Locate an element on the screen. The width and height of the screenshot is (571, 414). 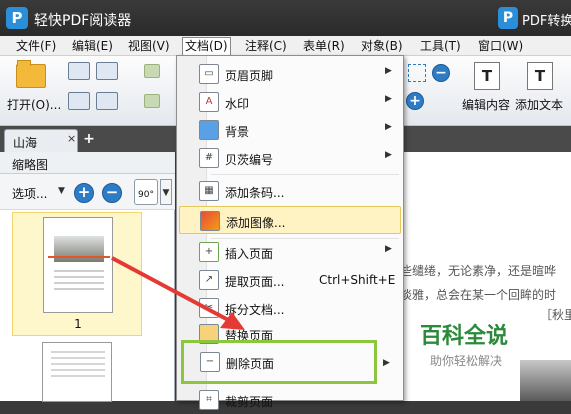
crop-page-icon: ⌗ is located at coordinates (209, 400).